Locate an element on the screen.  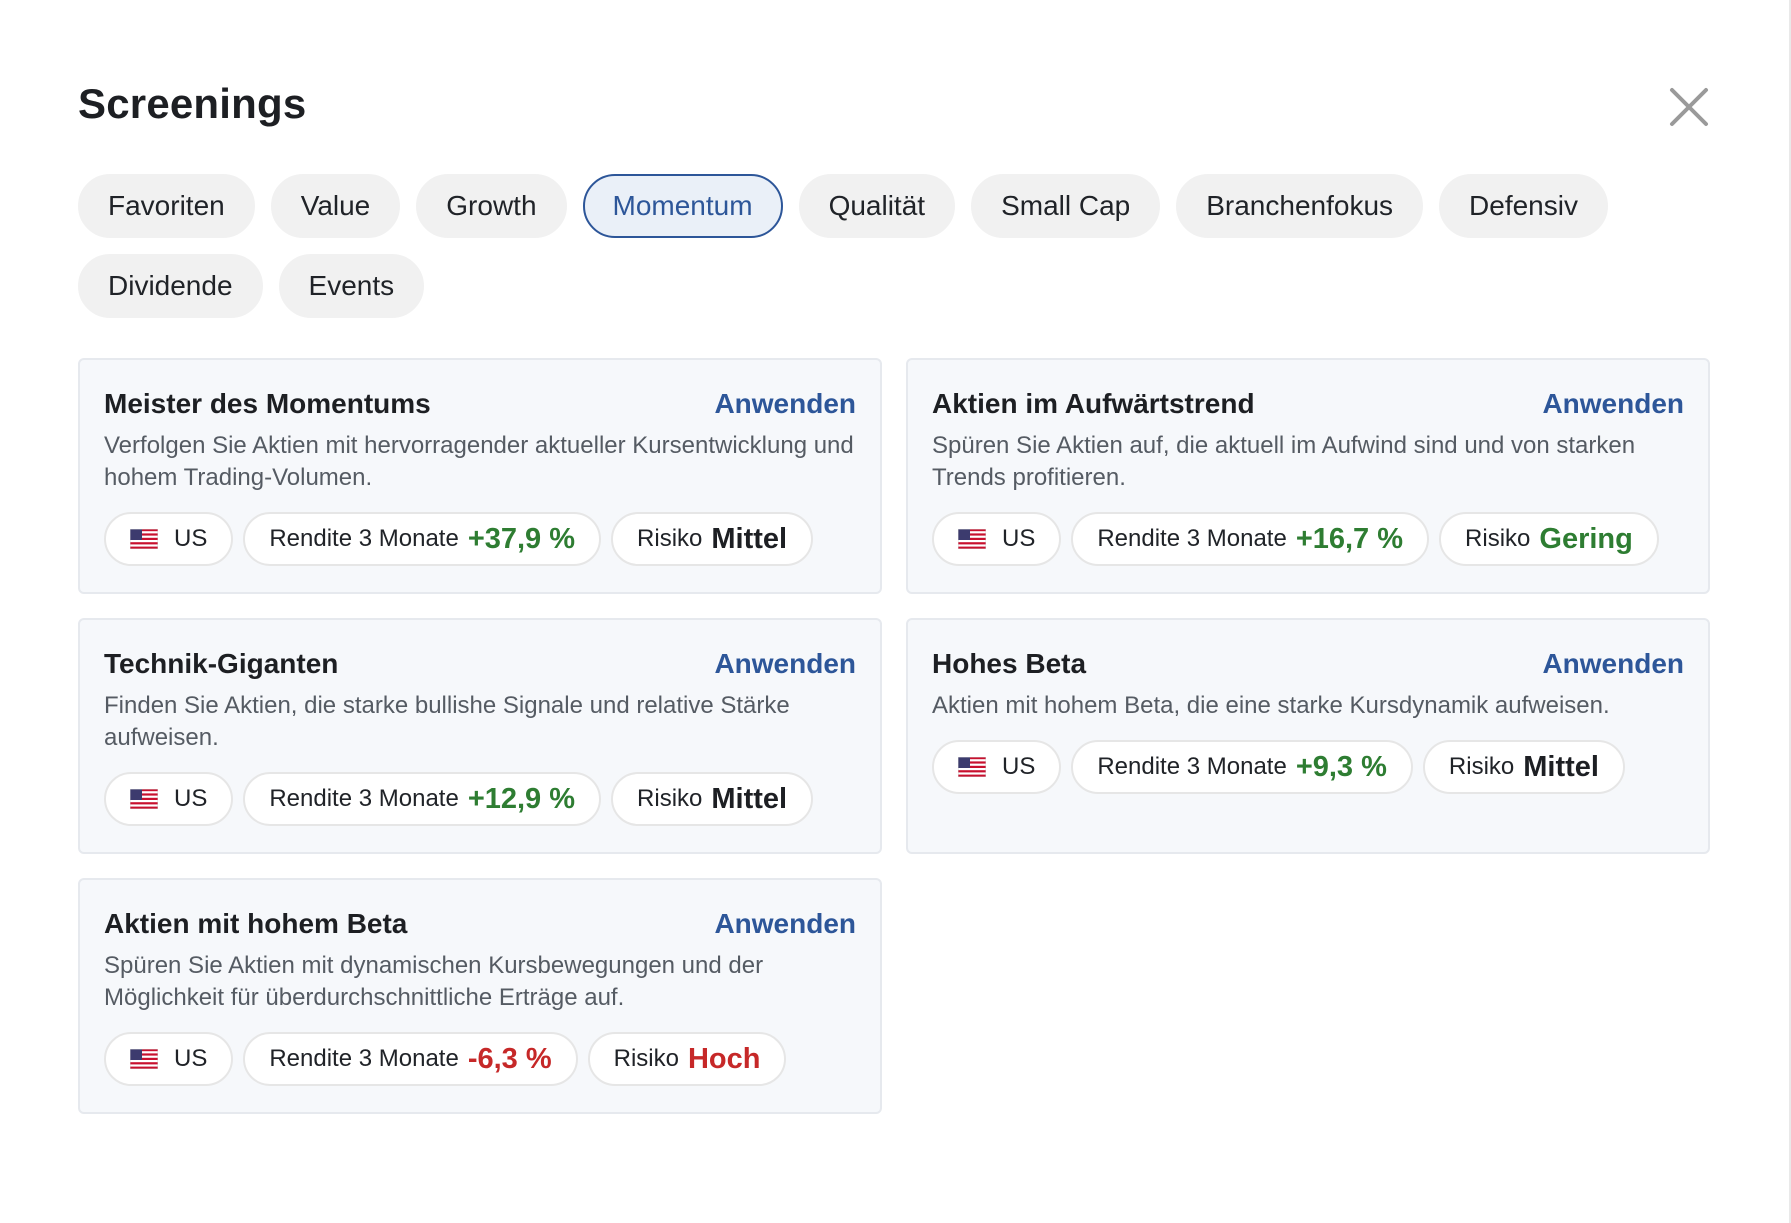
return-tag: Rendite 3 Monate -6,3 % is located at coordinates (410, 1059).